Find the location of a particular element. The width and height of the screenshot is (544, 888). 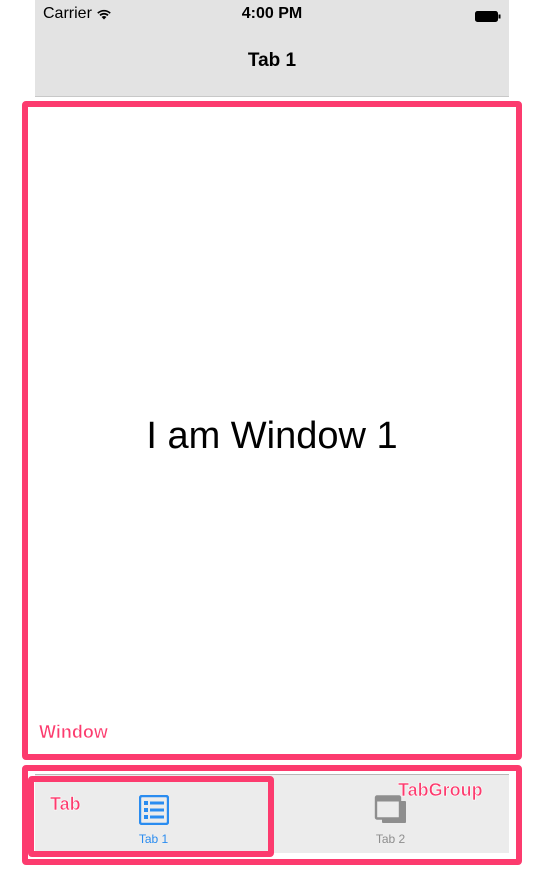

list-icon is located at coordinates (153, 812).